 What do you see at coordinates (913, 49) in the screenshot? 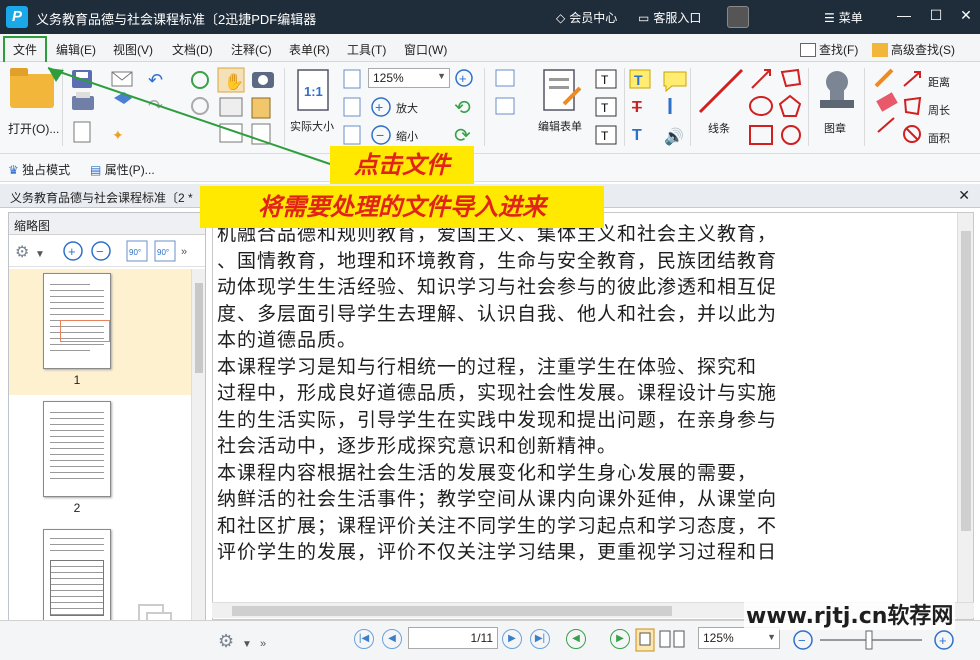
I see `advanced-find-button: 高级查找(S)` at bounding box center [913, 49].